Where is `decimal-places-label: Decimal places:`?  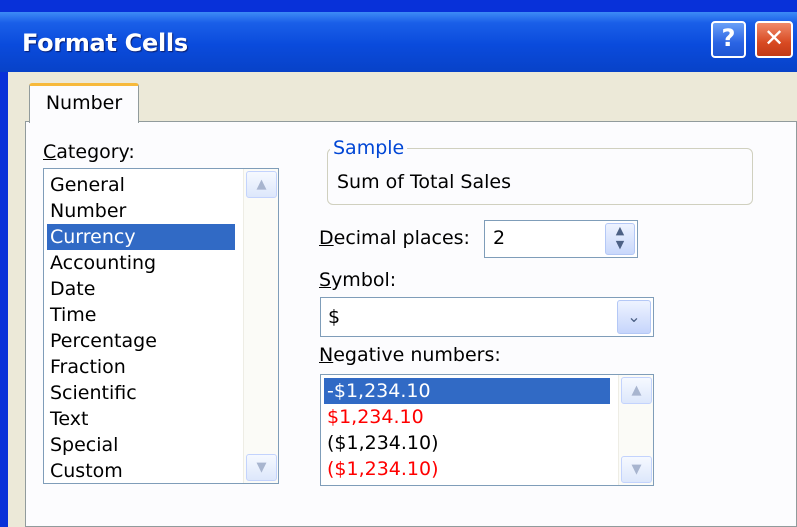
decimal-places-label: Decimal places: is located at coordinates (394, 238).